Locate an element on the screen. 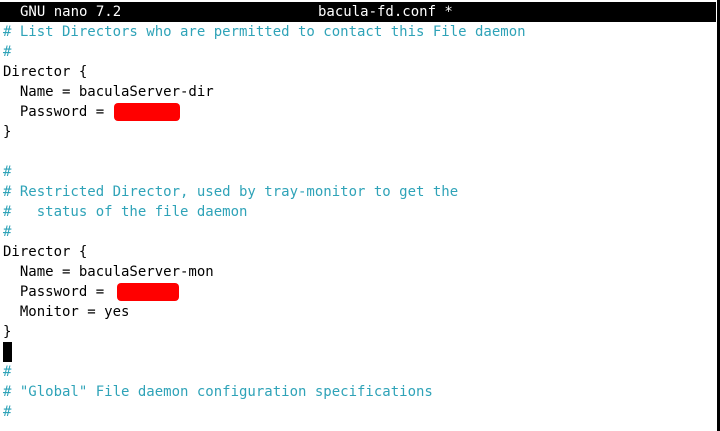 The height and width of the screenshot is (431, 720). editor-line-comment: # status of the file daemon is located at coordinates (125, 212).